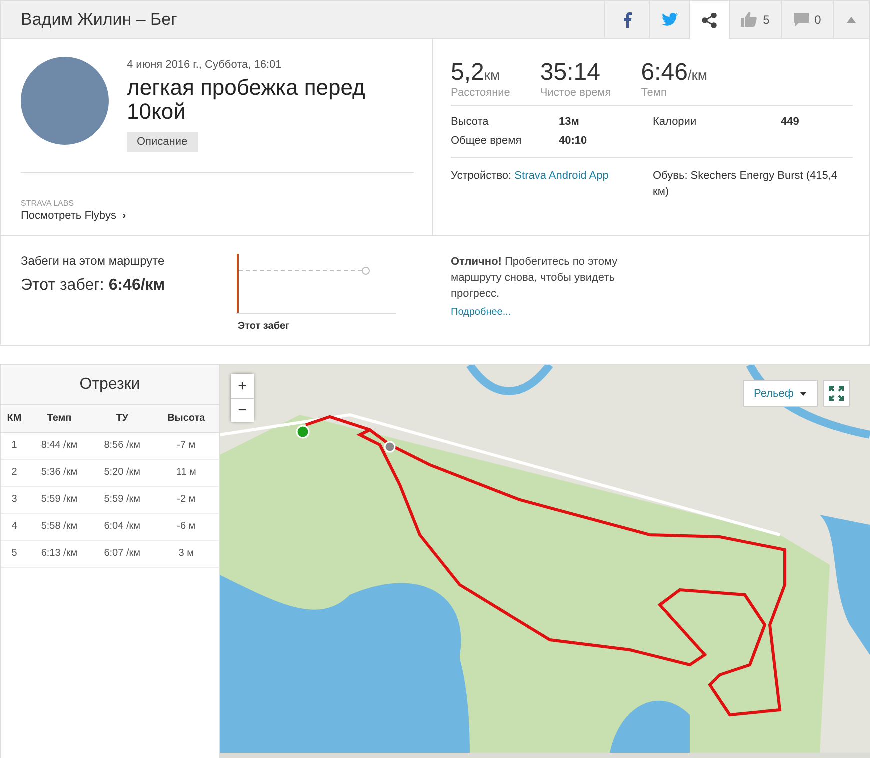 Image resolution: width=870 pixels, height=758 pixels. I want to click on facebook-icon, so click(627, 20).